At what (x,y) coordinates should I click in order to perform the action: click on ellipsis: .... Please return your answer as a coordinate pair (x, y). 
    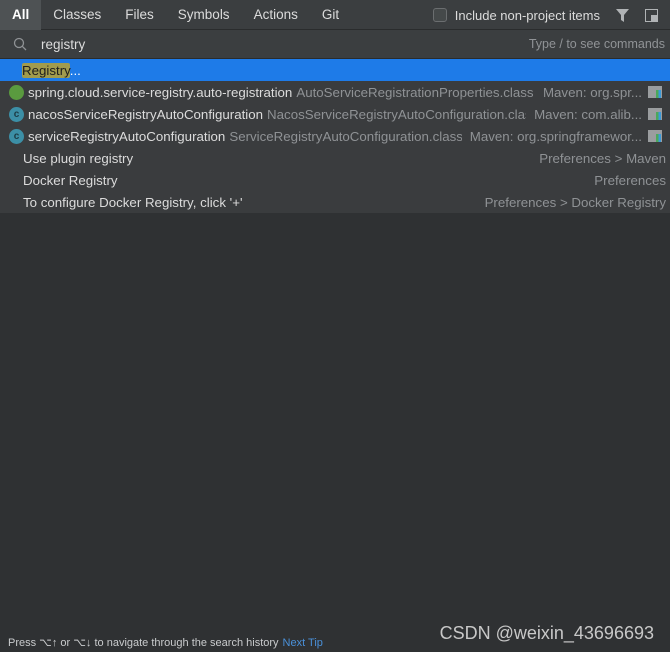
    Looking at the image, I should click on (75, 70).